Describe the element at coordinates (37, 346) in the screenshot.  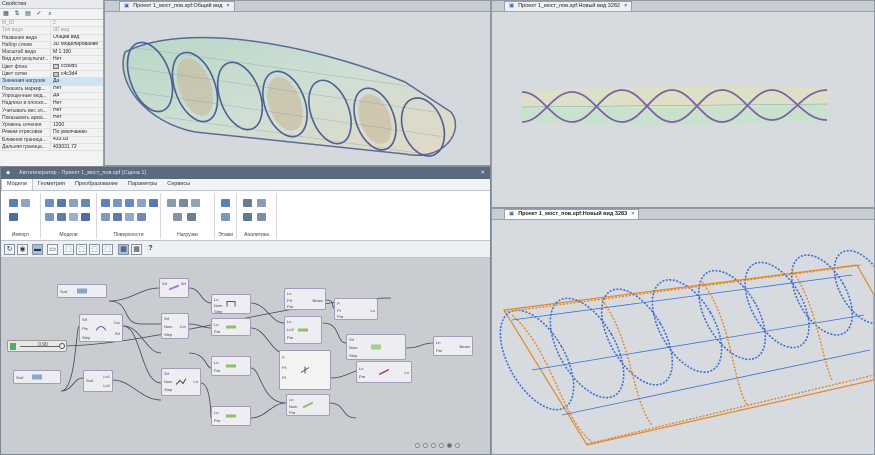
I see `number-slider: 0.90` at that location.